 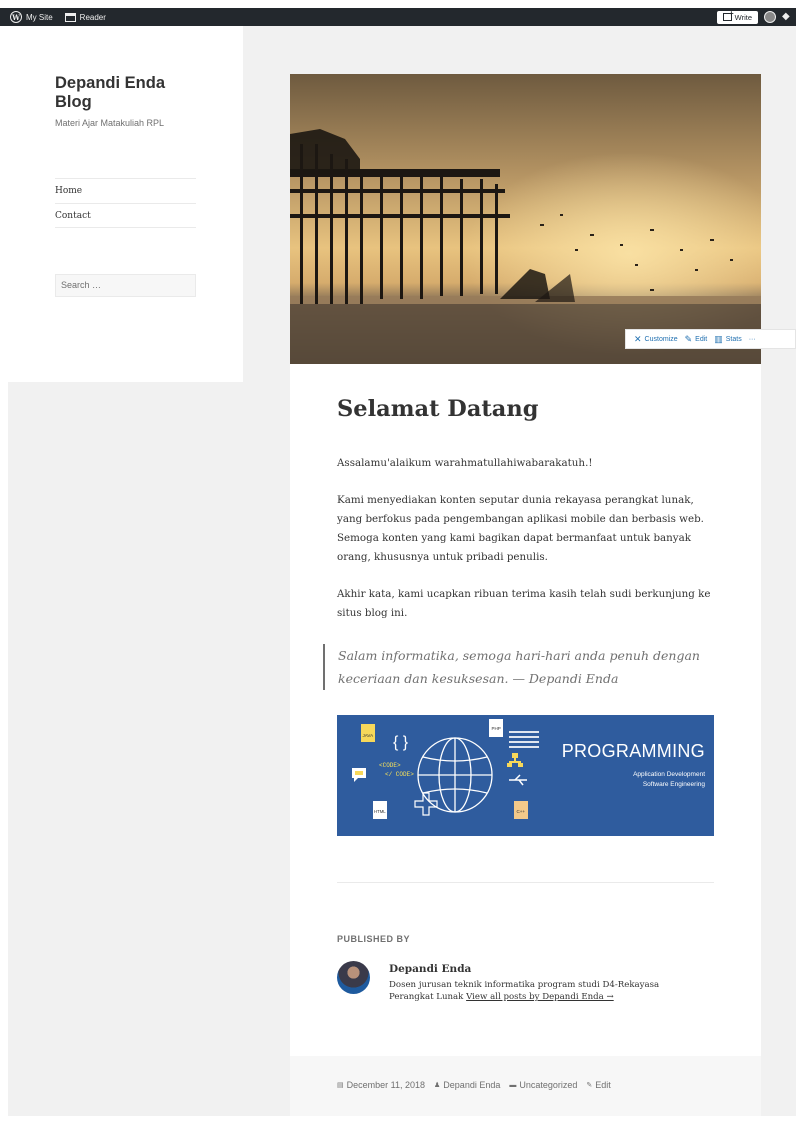 What do you see at coordinates (438, 409) in the screenshot?
I see `post-title: Selamat Datang` at bounding box center [438, 409].